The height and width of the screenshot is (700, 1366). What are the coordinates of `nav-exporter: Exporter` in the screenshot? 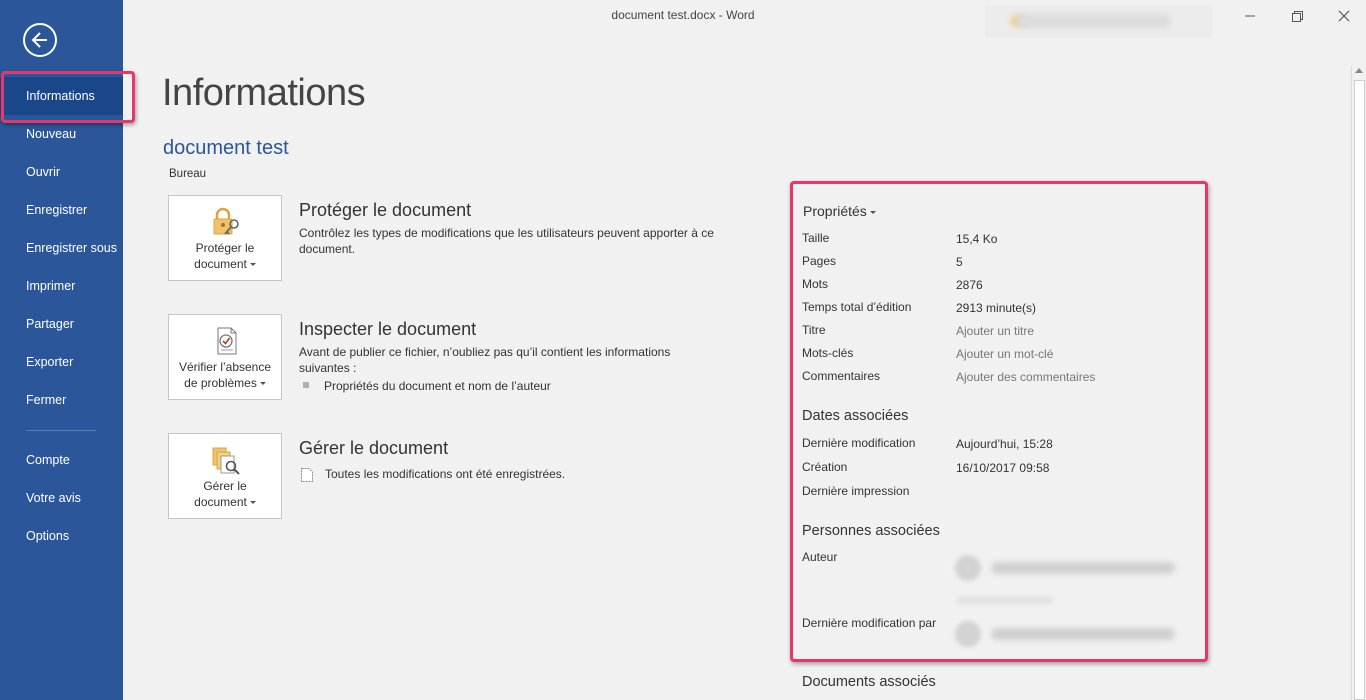 It's located at (61, 362).